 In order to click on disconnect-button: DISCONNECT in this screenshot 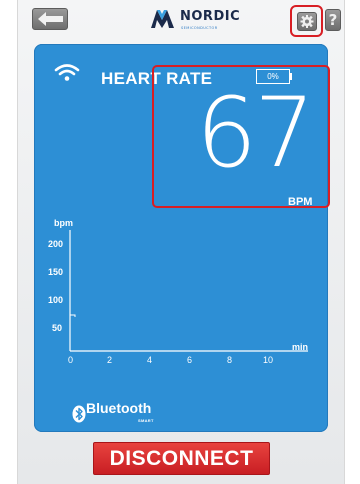, I will do `click(181, 458)`.